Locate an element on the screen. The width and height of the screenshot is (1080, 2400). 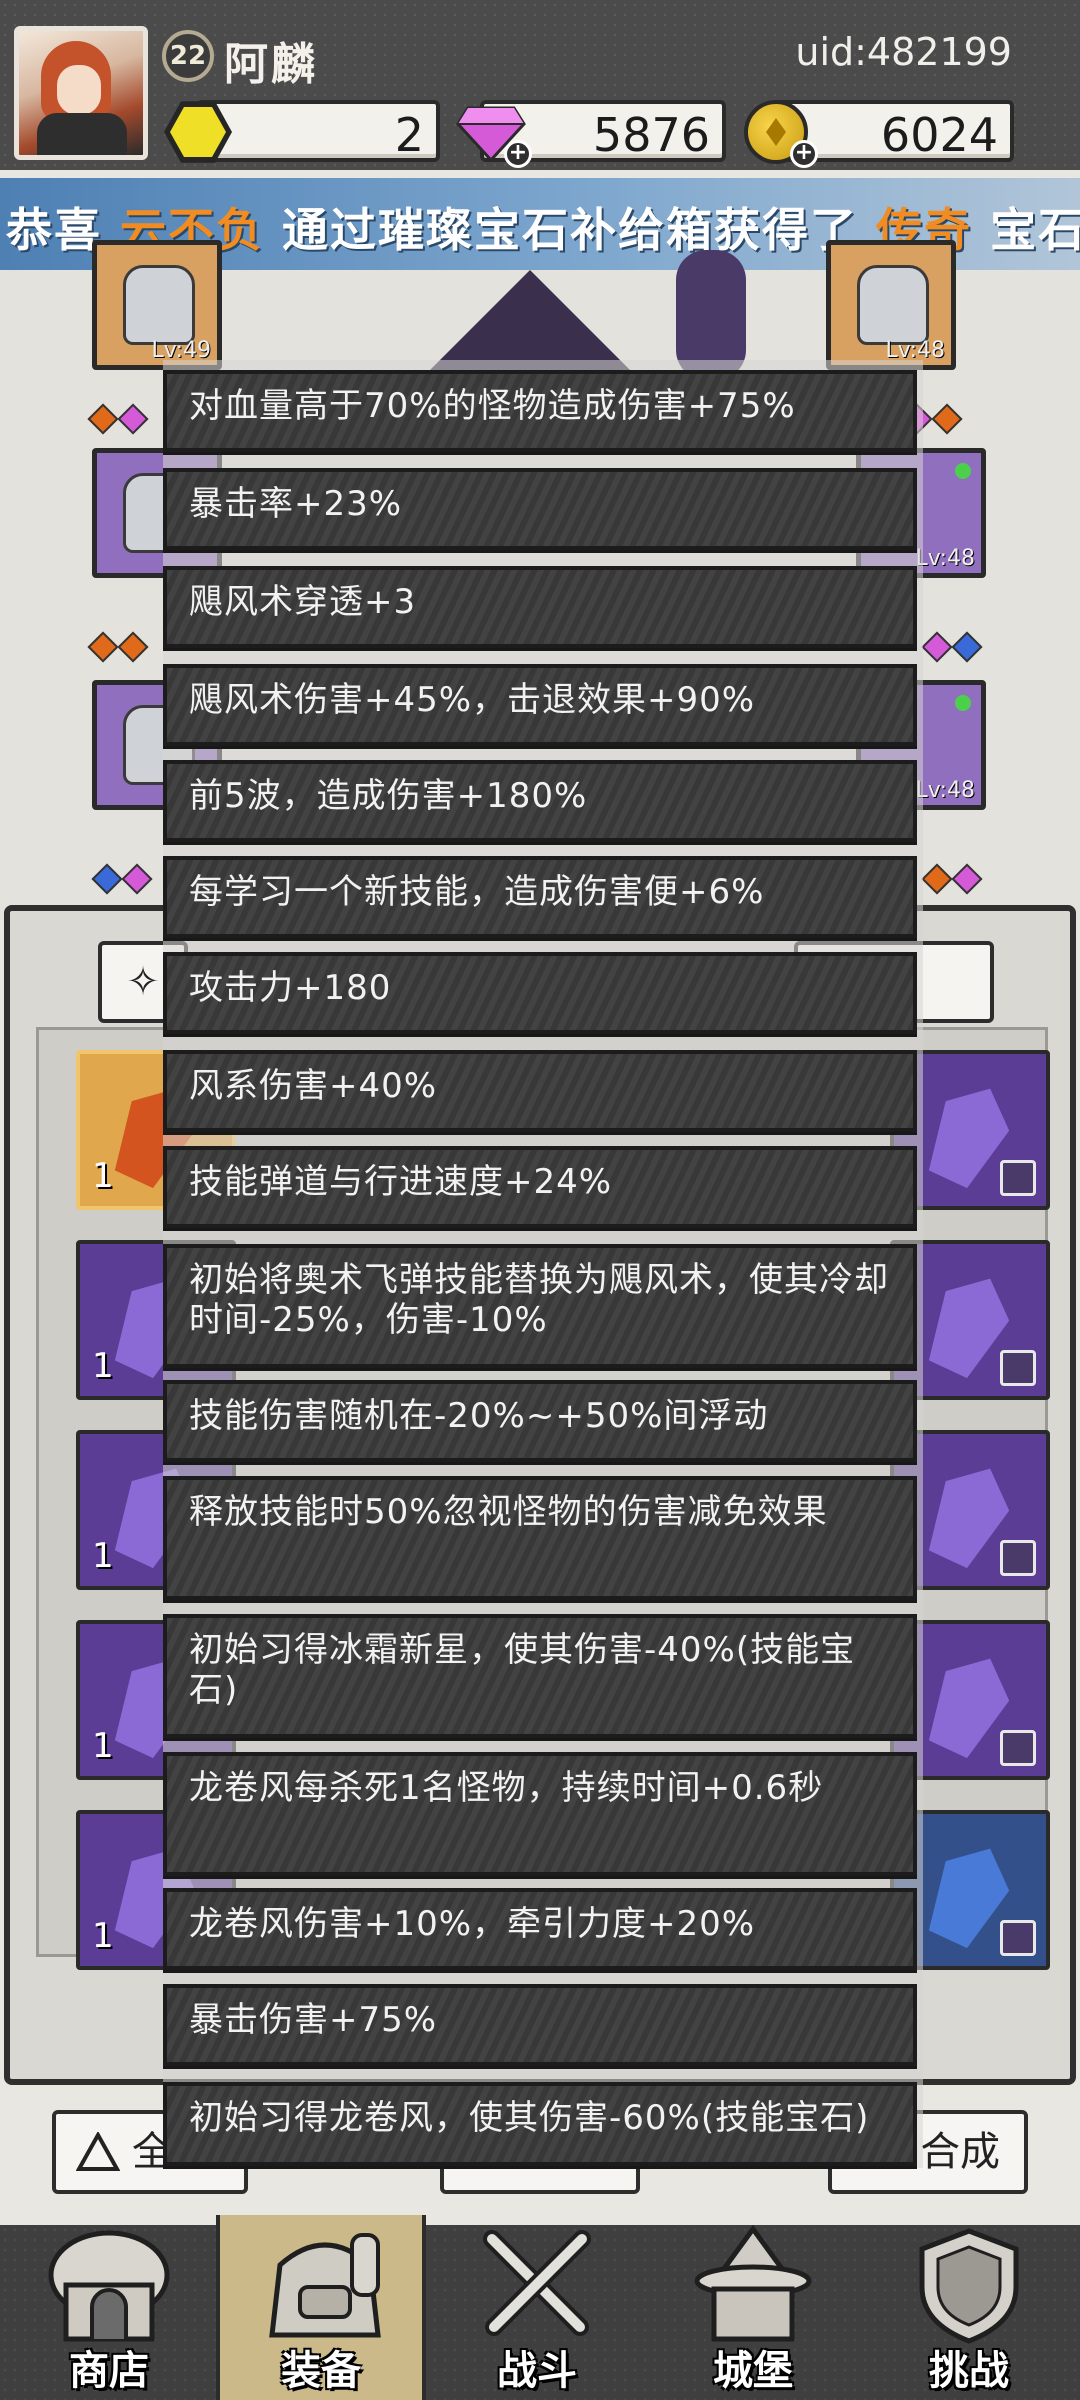
announce-suffix: 宝石! is located at coordinates (1035, 230).